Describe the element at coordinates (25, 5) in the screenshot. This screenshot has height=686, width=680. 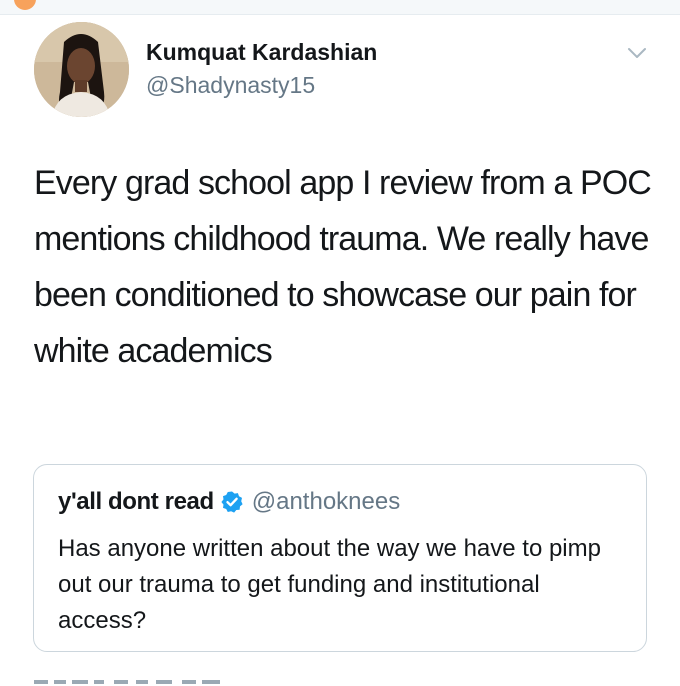
I see `notification-dot` at that location.